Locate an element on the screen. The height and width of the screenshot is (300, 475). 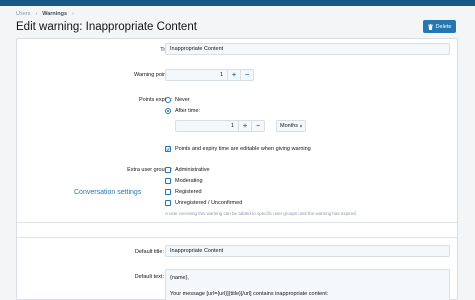
checkmark-icon is located at coordinates (168, 149).